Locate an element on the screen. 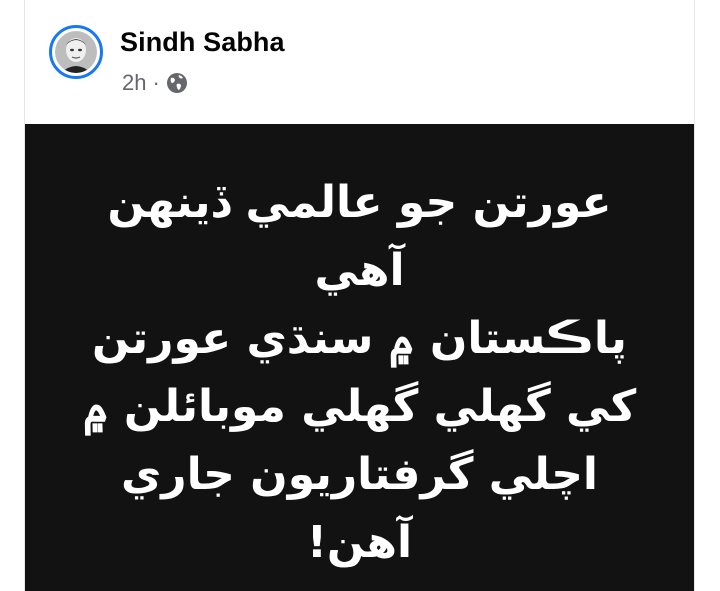 Image resolution: width=720 pixels, height=591 pixels. post-text-line: اچلي گرفتاريون جاري is located at coordinates (359, 474).